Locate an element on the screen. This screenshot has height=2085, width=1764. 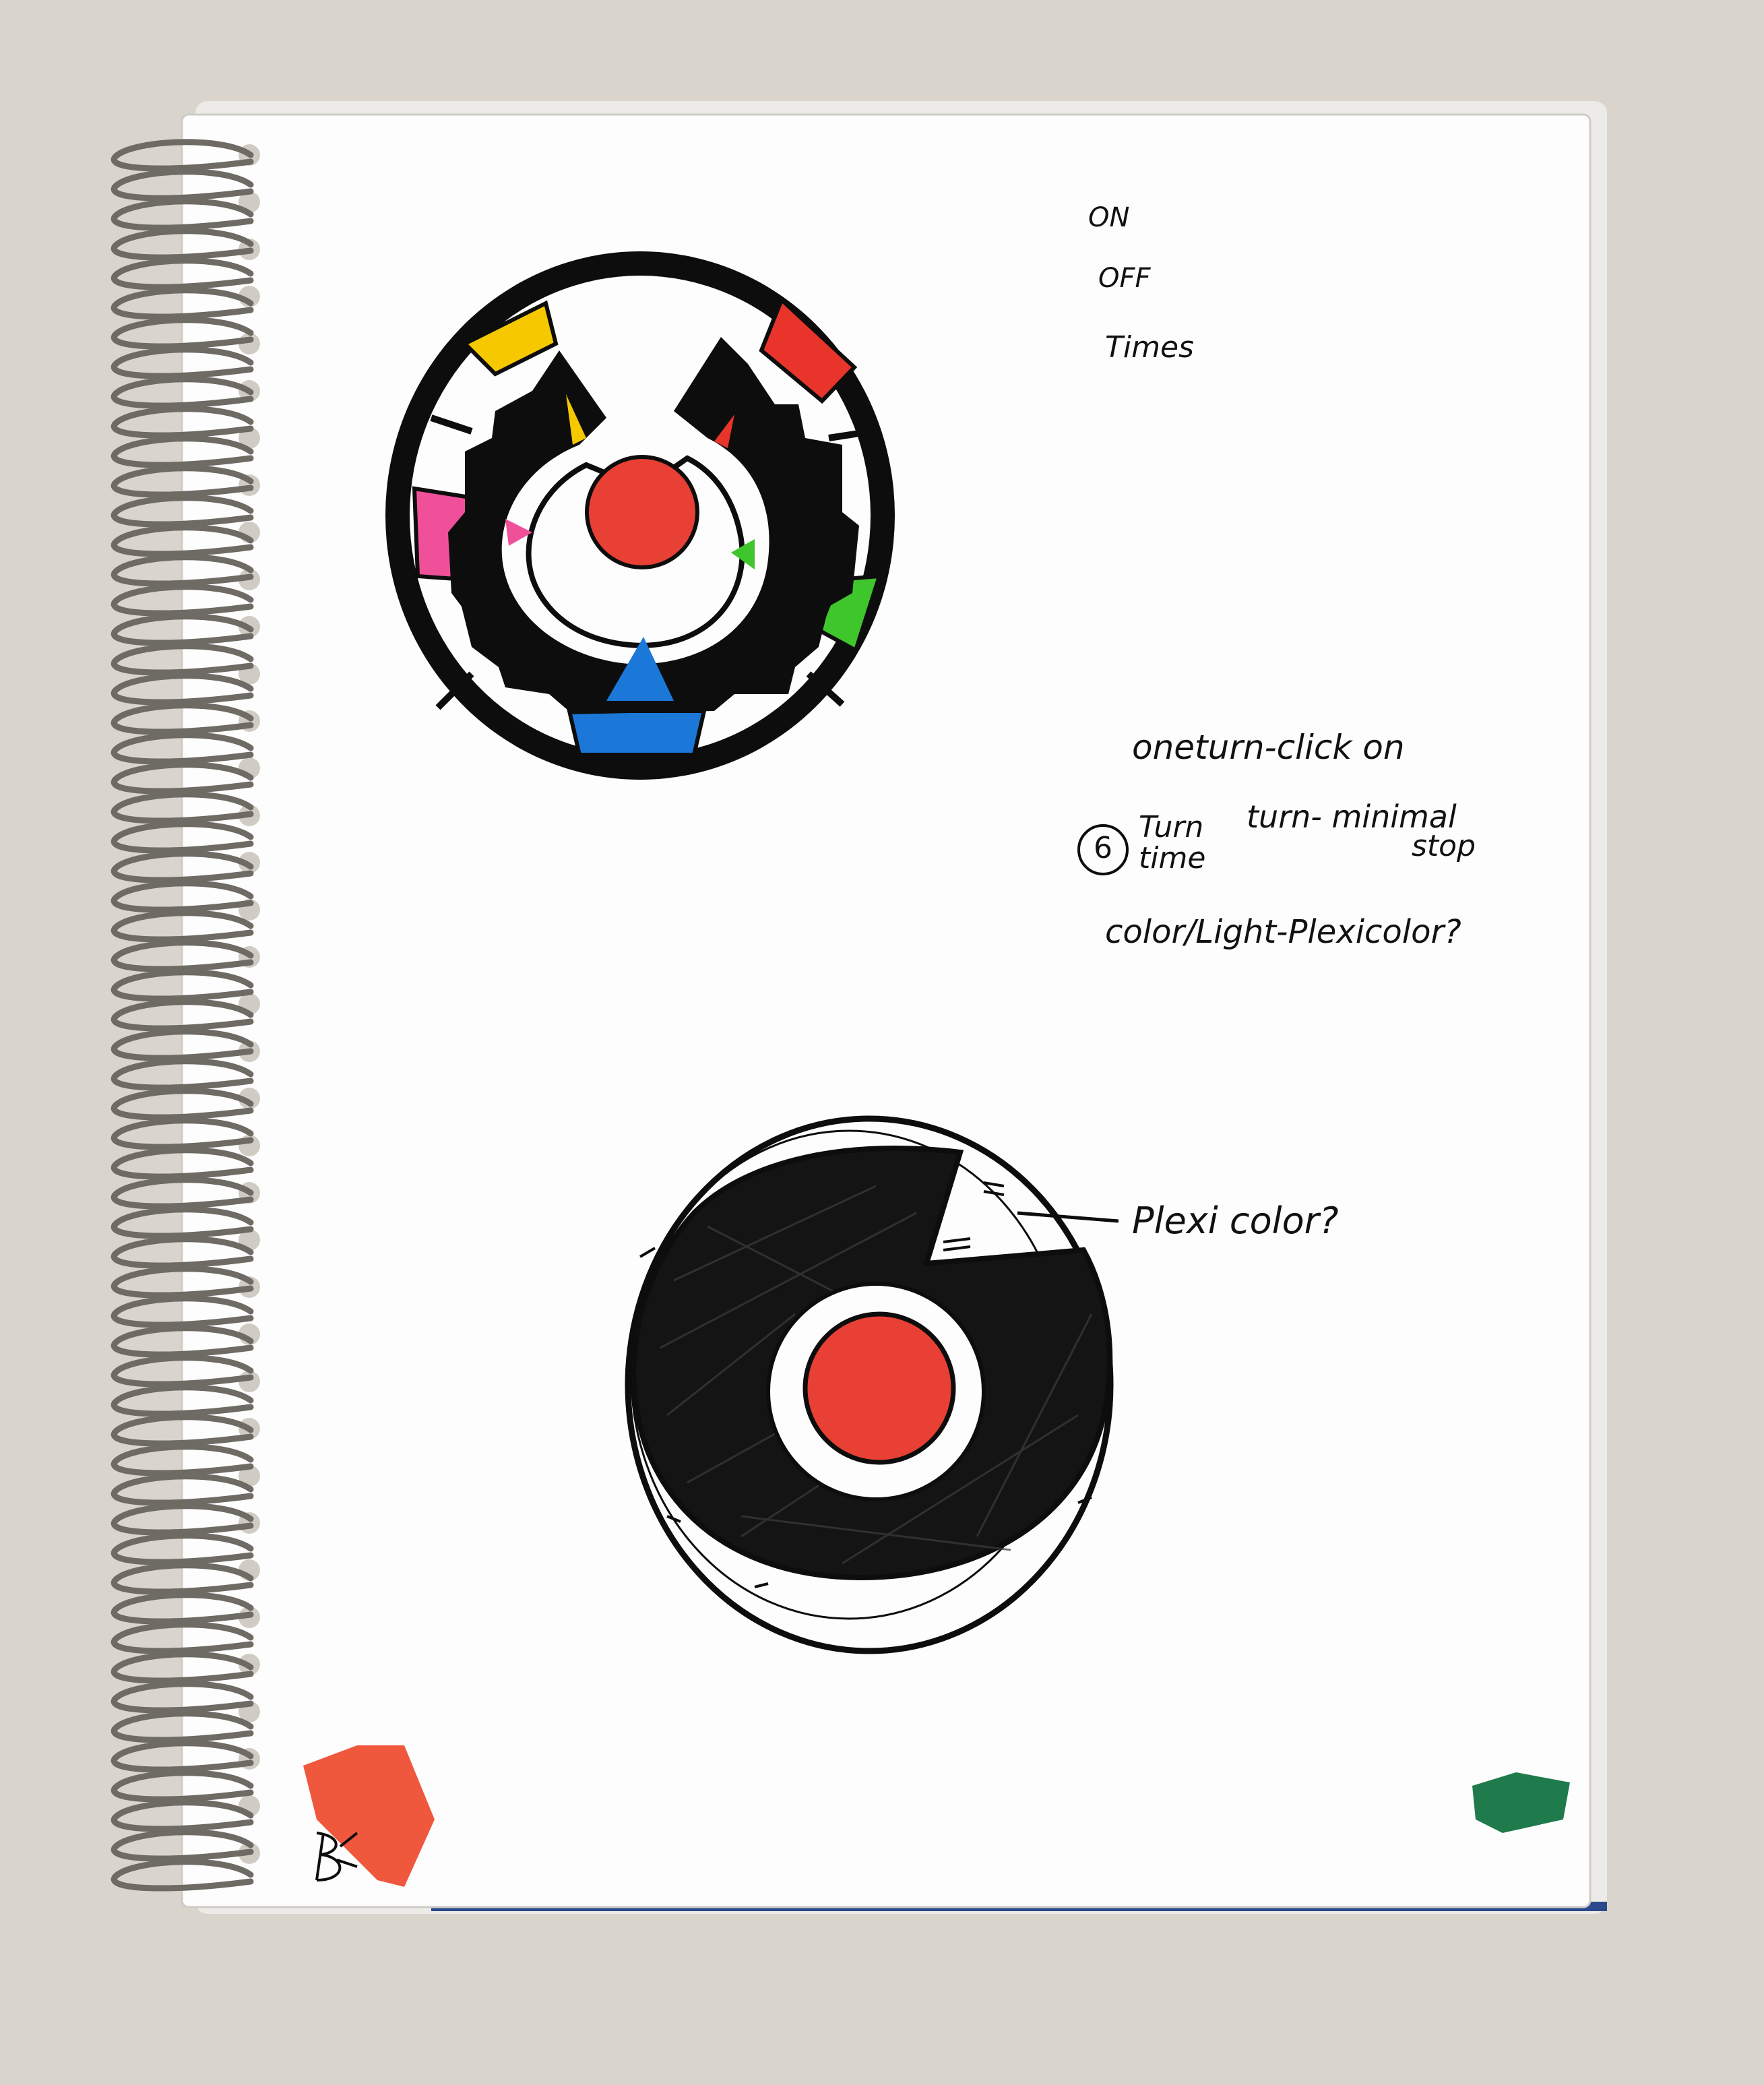
center-red-dot is located at coordinates (642, 512).